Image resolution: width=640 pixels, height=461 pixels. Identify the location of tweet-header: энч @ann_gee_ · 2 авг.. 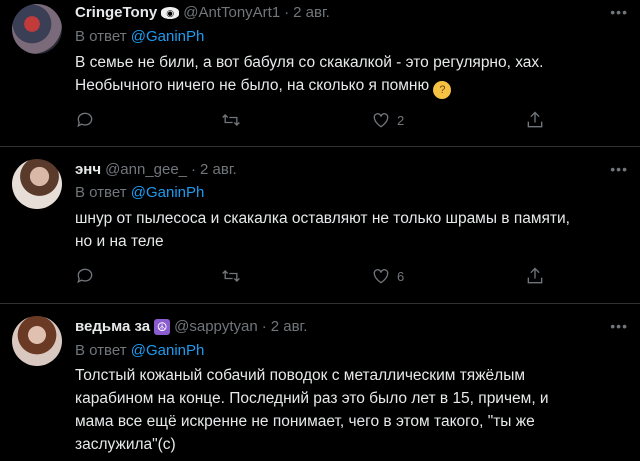
(156, 169).